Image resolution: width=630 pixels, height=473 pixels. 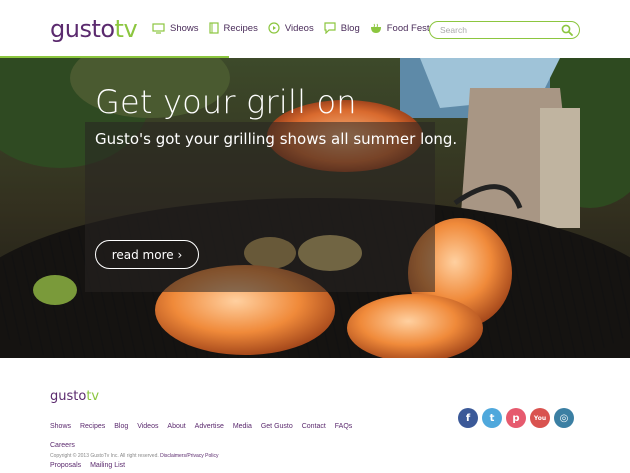 I want to click on pinterest-icon: p, so click(x=516, y=418).